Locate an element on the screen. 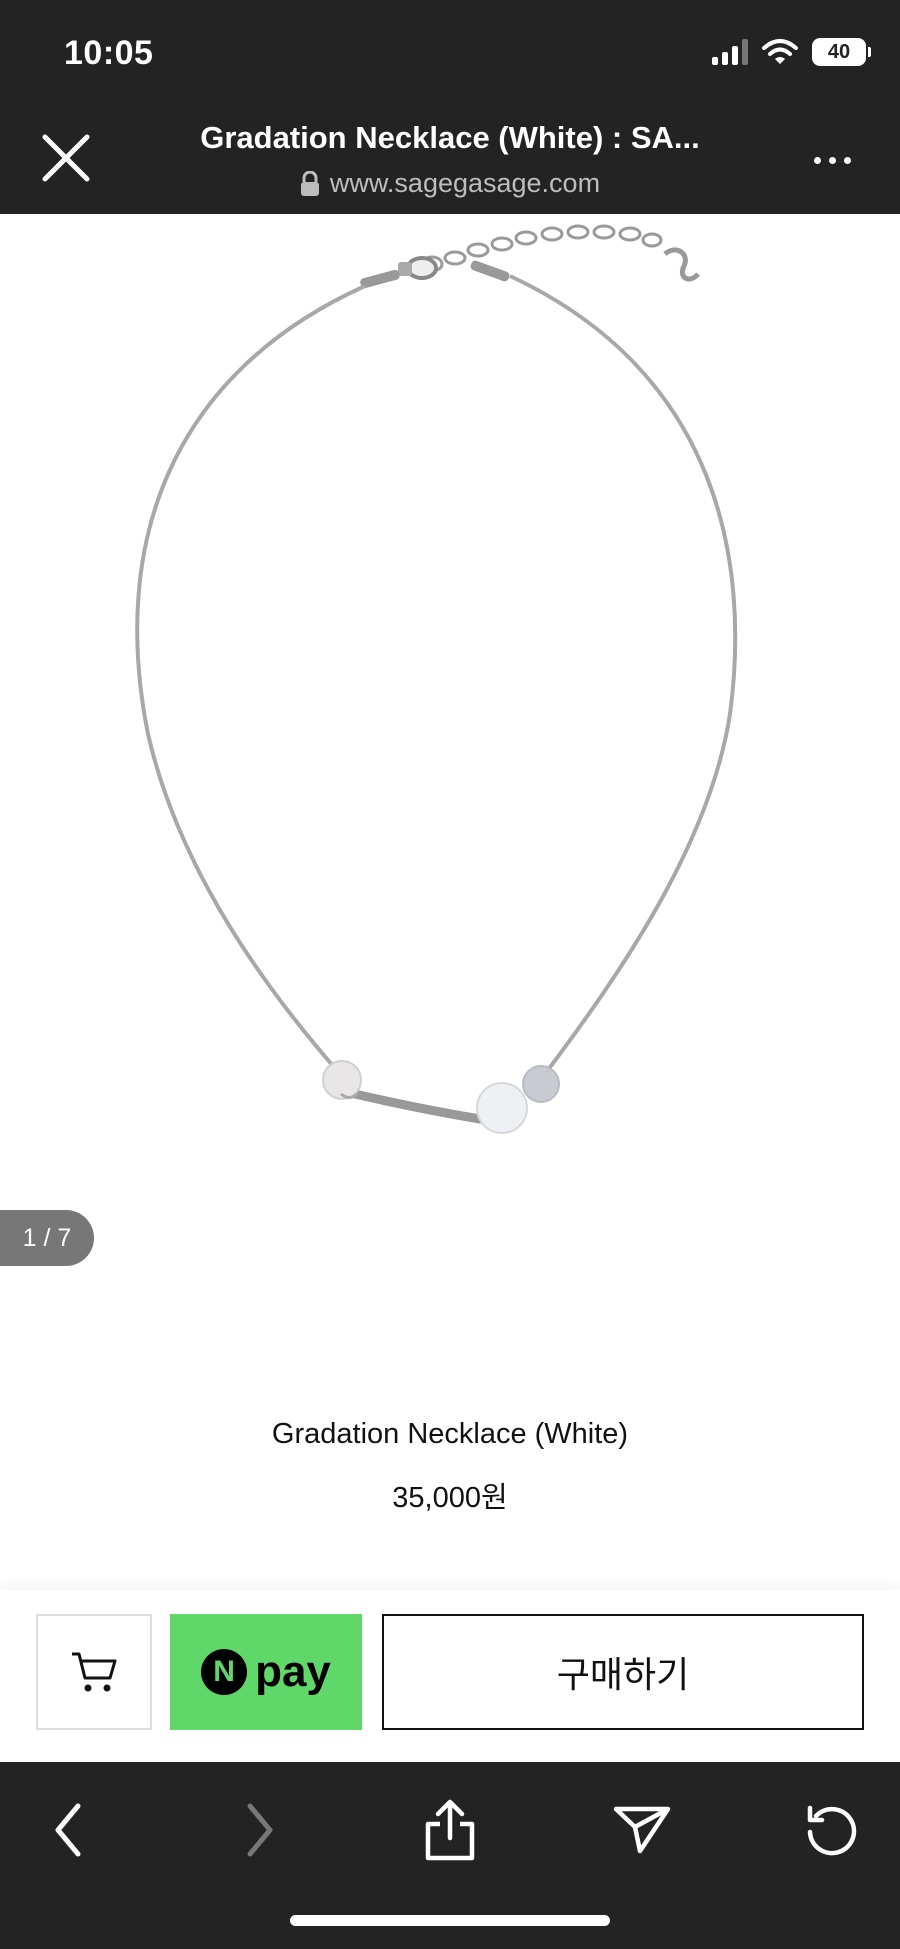 This screenshot has height=1949, width=900. product-name: Gradation Necklace (White) is located at coordinates (450, 1434).